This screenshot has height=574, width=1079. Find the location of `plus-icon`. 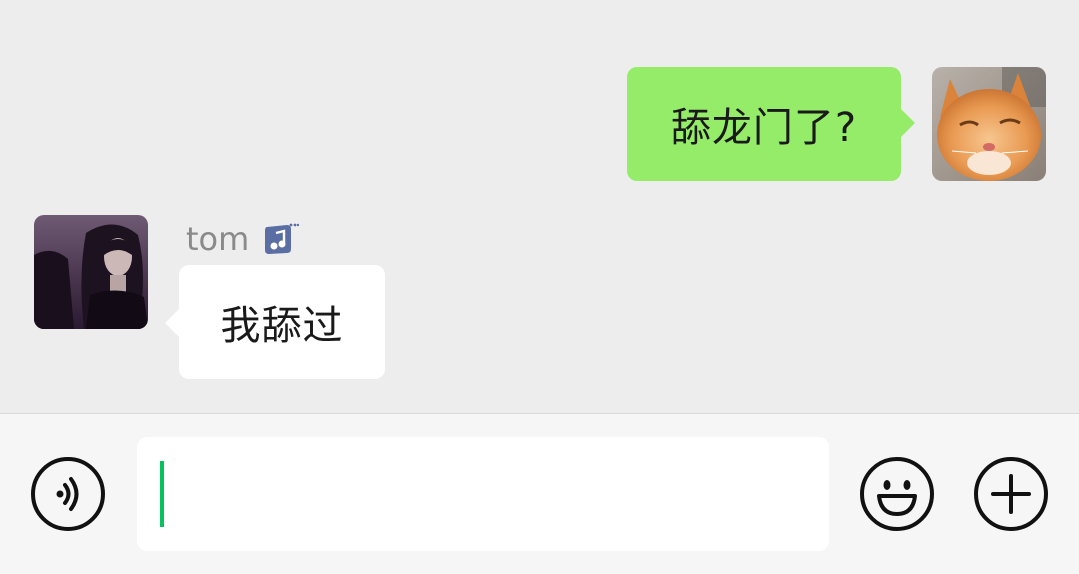

plus-icon is located at coordinates (1011, 494).